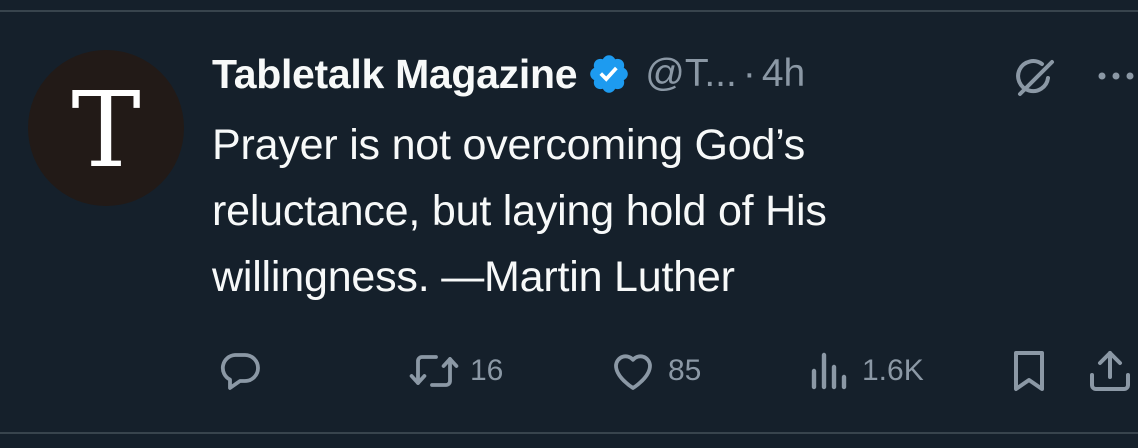  I want to click on tweet-text-line: willingness. —Martin Luther, so click(473, 277).